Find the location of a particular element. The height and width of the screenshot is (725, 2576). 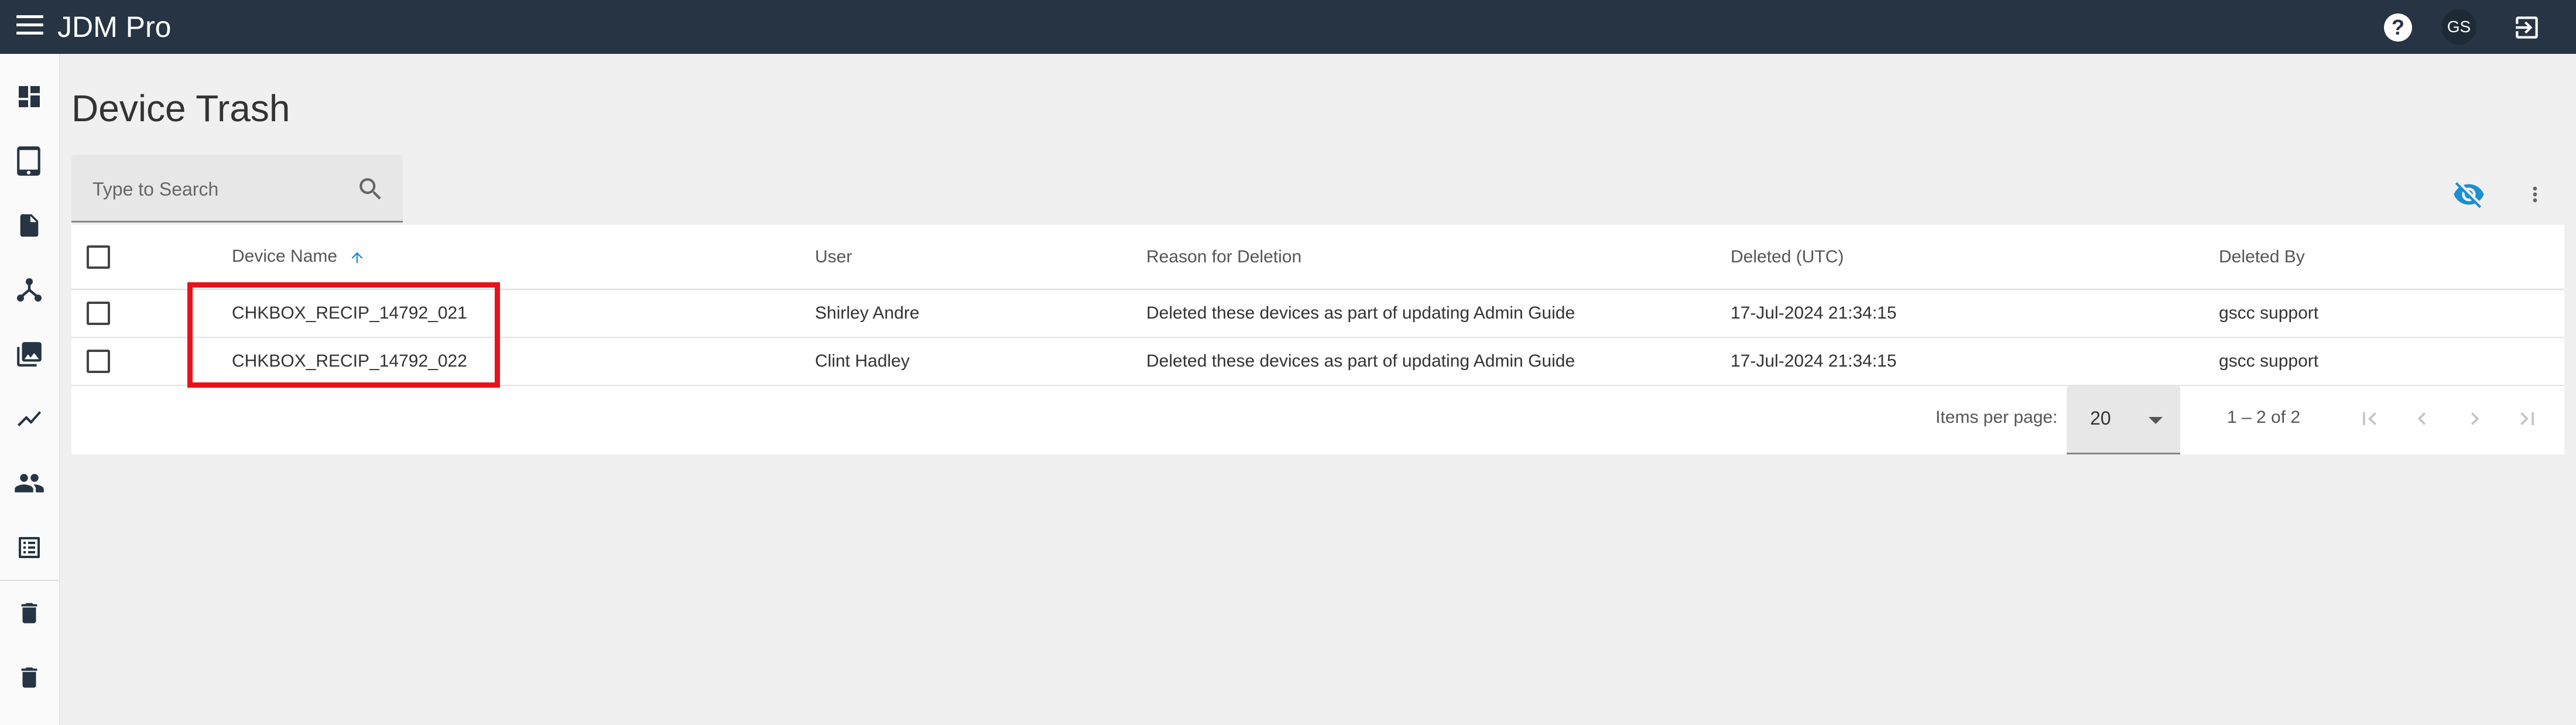

search-field is located at coordinates (237, 189).